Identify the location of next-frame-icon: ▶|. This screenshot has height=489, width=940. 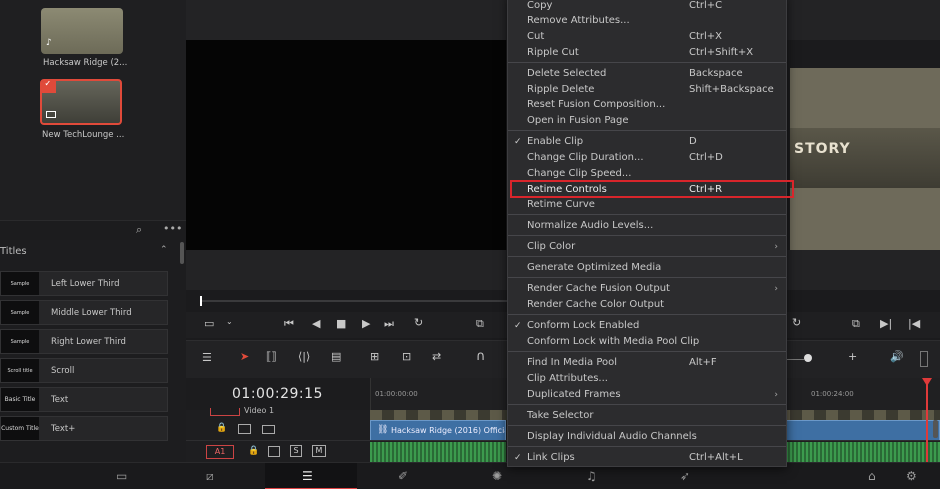
(886, 323).